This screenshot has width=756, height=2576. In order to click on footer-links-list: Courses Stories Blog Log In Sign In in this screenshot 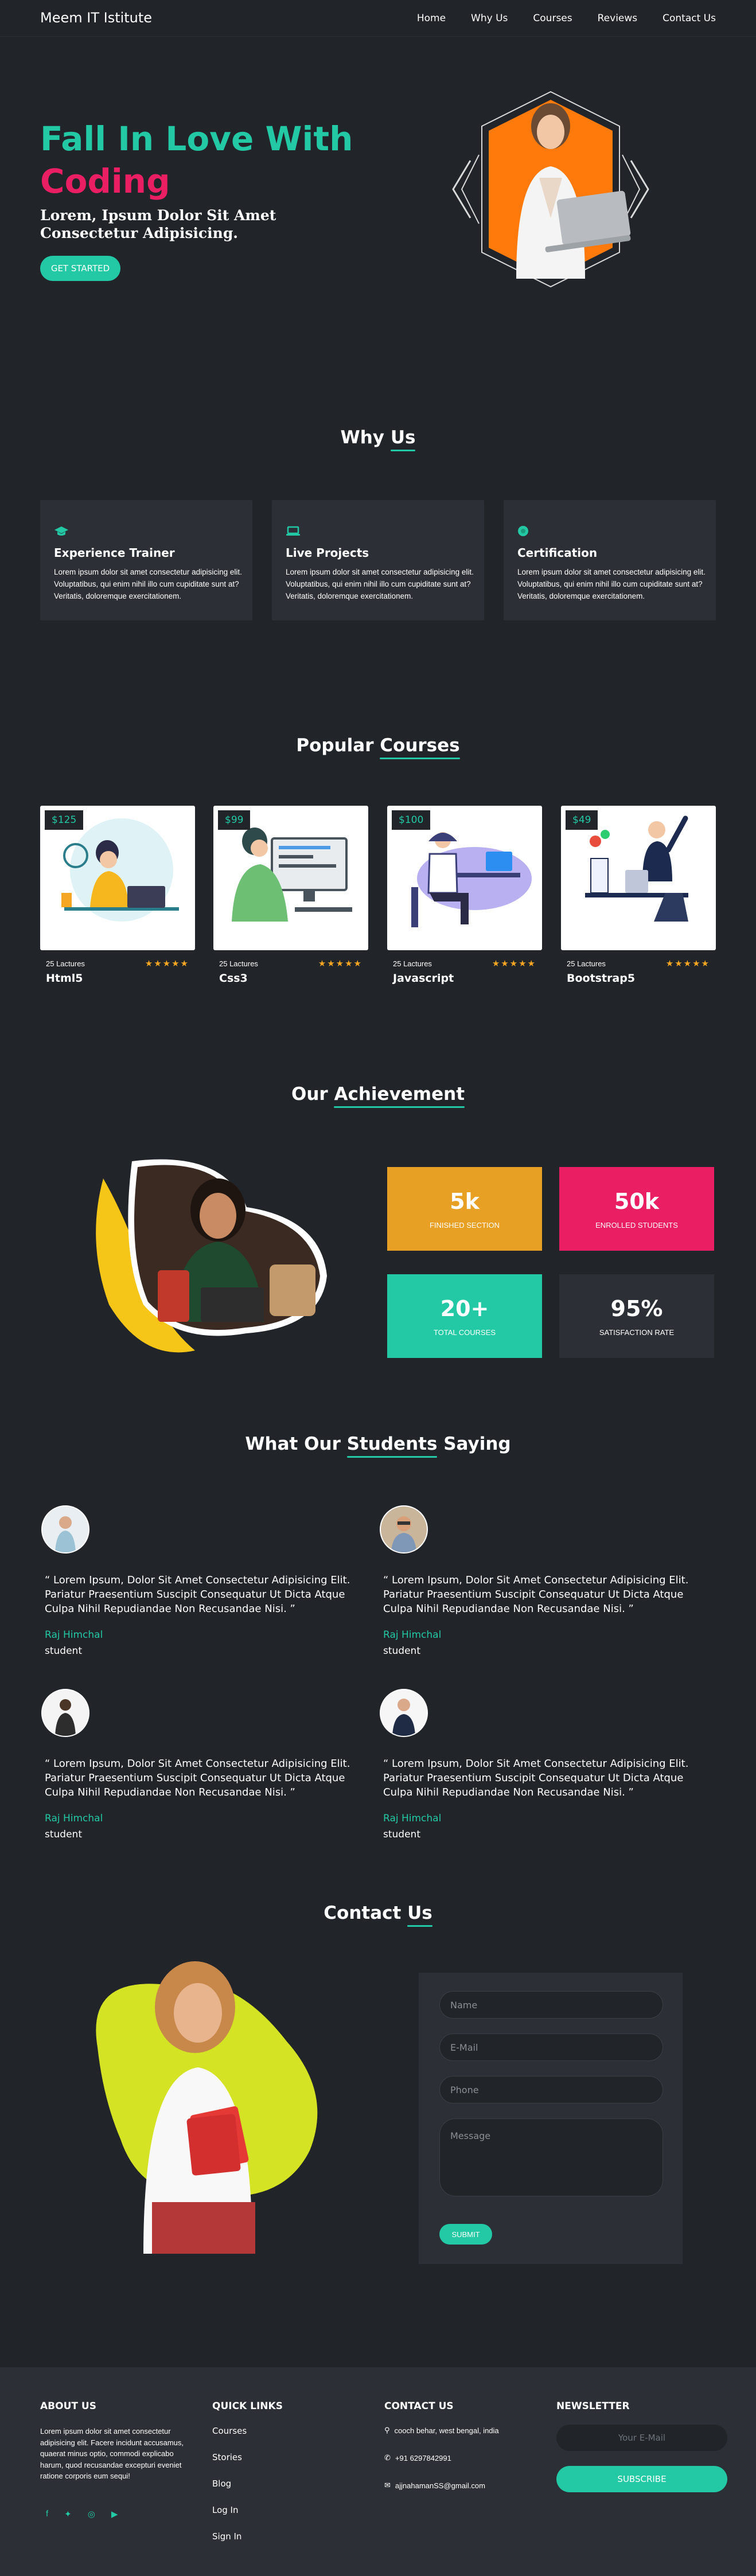, I will do `click(247, 2484)`.